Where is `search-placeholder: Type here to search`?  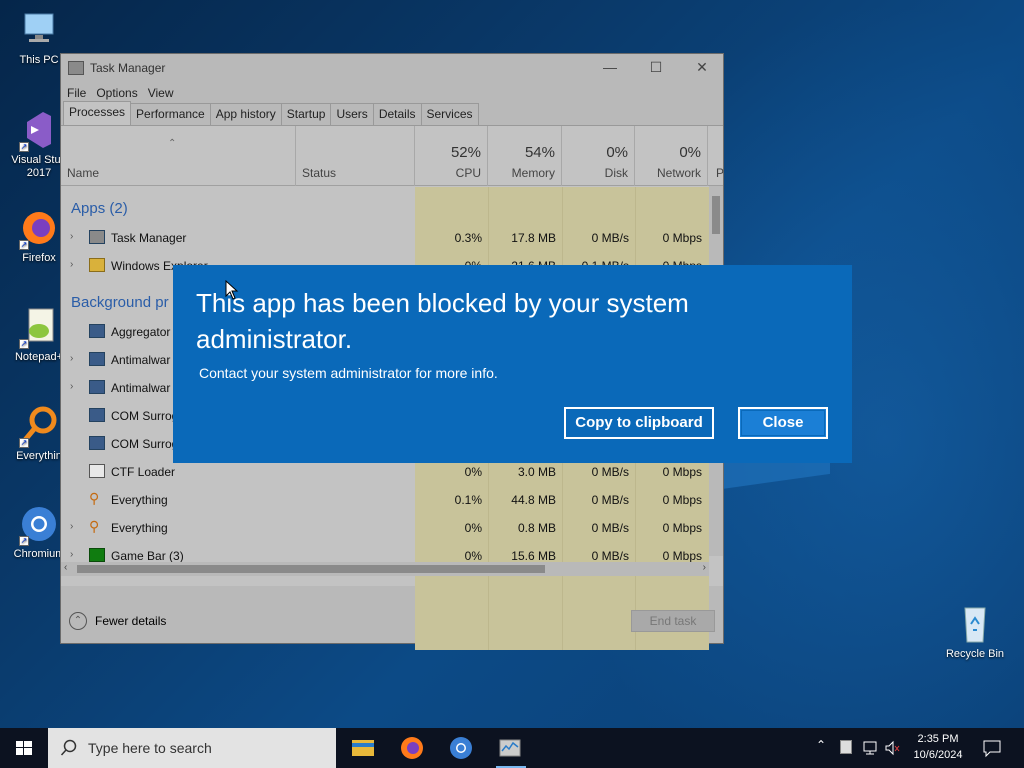
search-placeholder: Type here to search is located at coordinates (150, 748).